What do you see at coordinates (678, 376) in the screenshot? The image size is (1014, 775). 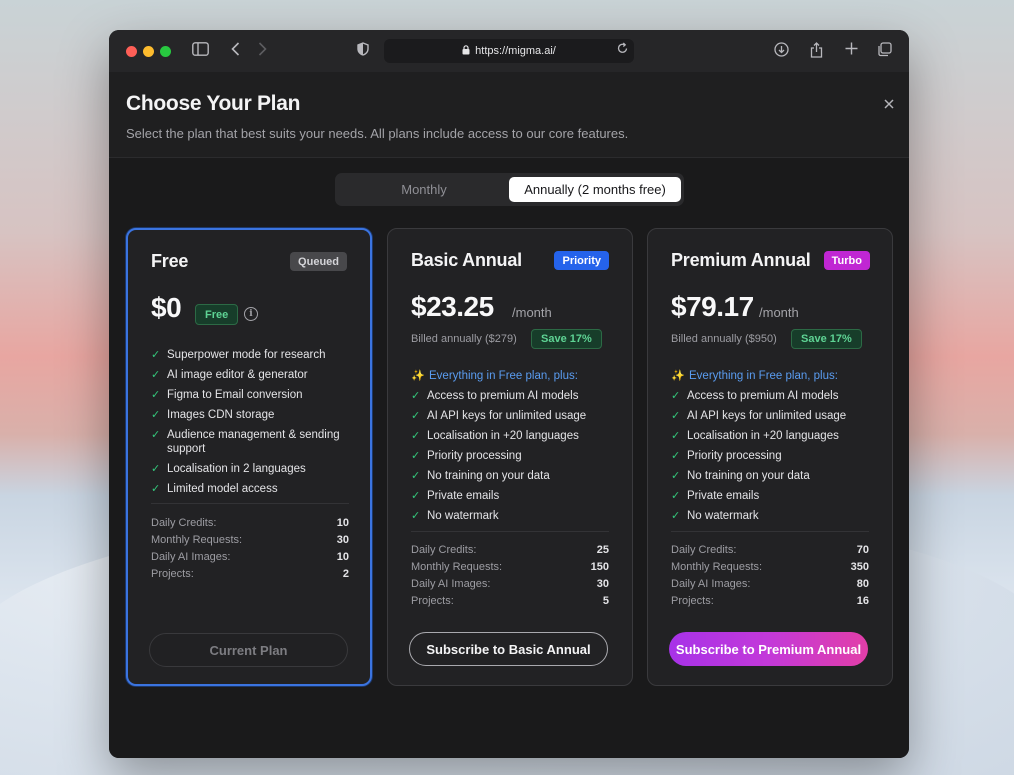 I see `sparkle-icon: ✨` at bounding box center [678, 376].